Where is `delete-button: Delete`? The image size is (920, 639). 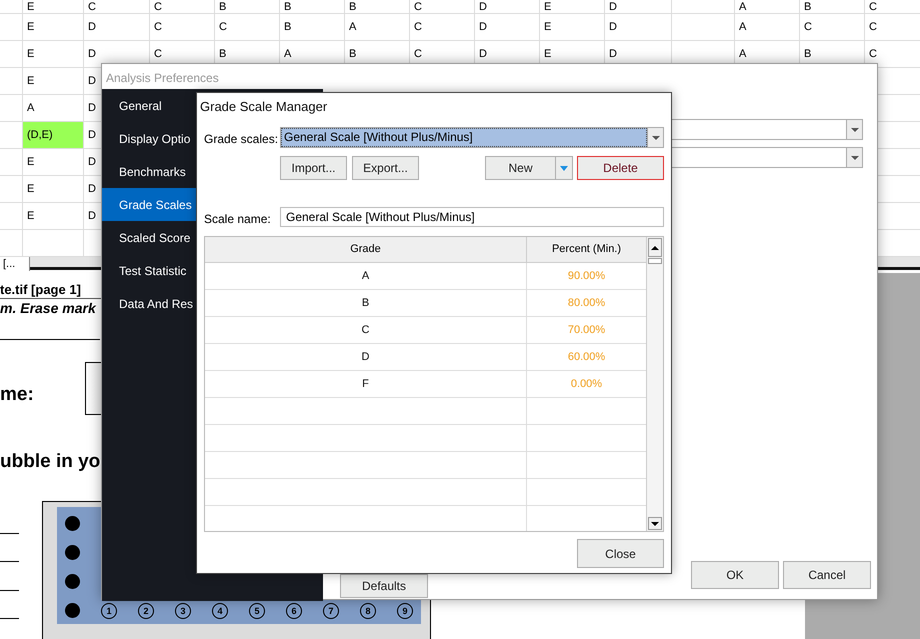
delete-button: Delete is located at coordinates (620, 168).